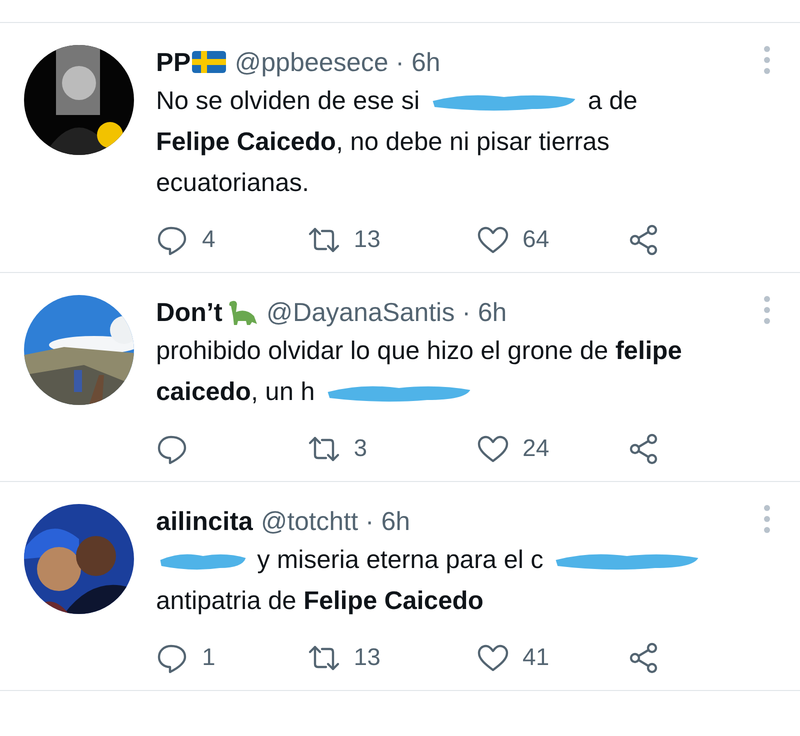 This screenshot has height=736, width=800. I want to click on display-name: Don’t, so click(189, 312).